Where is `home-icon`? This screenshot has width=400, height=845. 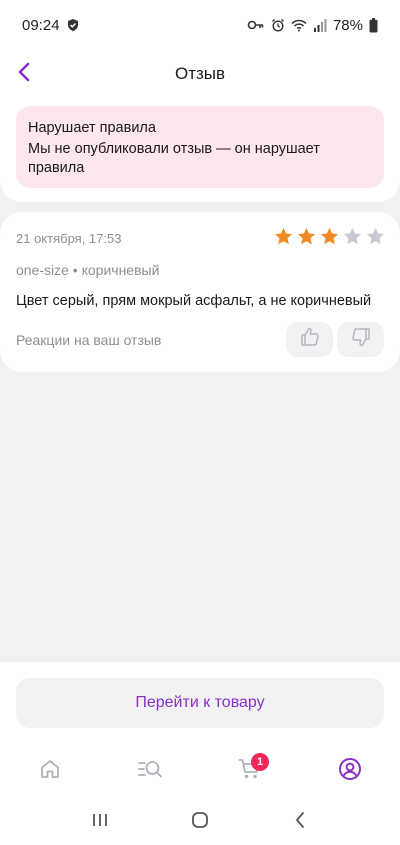
home-icon is located at coordinates (50, 771).